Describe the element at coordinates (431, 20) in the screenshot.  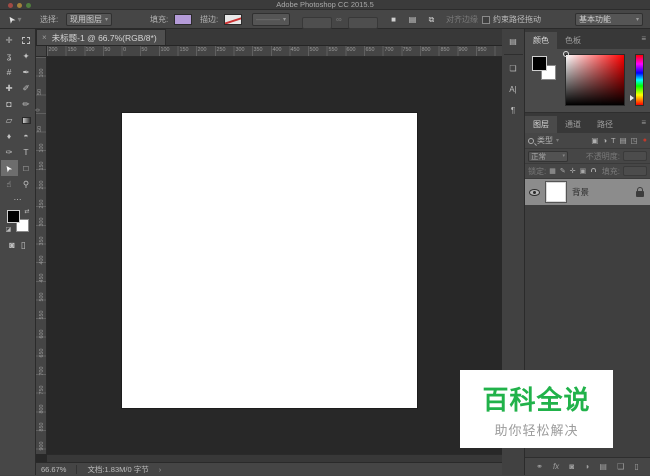
I see `path-arrange-button: ⧉` at that location.